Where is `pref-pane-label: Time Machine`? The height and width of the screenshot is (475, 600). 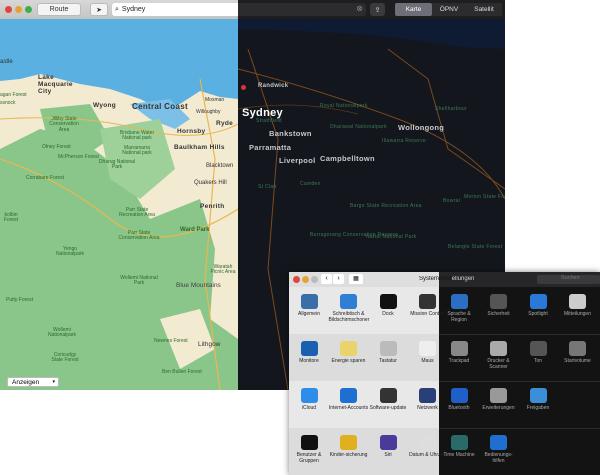 pref-pane-label: Time Machine is located at coordinates (459, 455).